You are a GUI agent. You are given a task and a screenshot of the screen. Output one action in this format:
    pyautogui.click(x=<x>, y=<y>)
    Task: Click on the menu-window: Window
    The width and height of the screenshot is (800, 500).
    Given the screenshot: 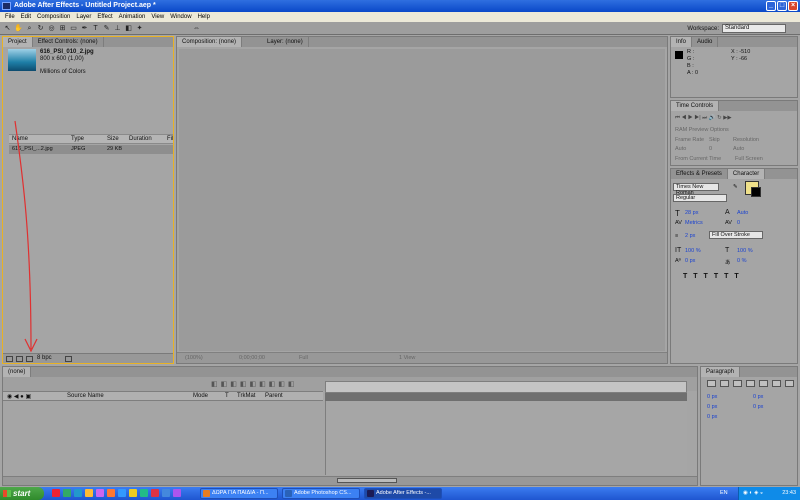 What is the action you would take?
    pyautogui.click(x=180, y=17)
    